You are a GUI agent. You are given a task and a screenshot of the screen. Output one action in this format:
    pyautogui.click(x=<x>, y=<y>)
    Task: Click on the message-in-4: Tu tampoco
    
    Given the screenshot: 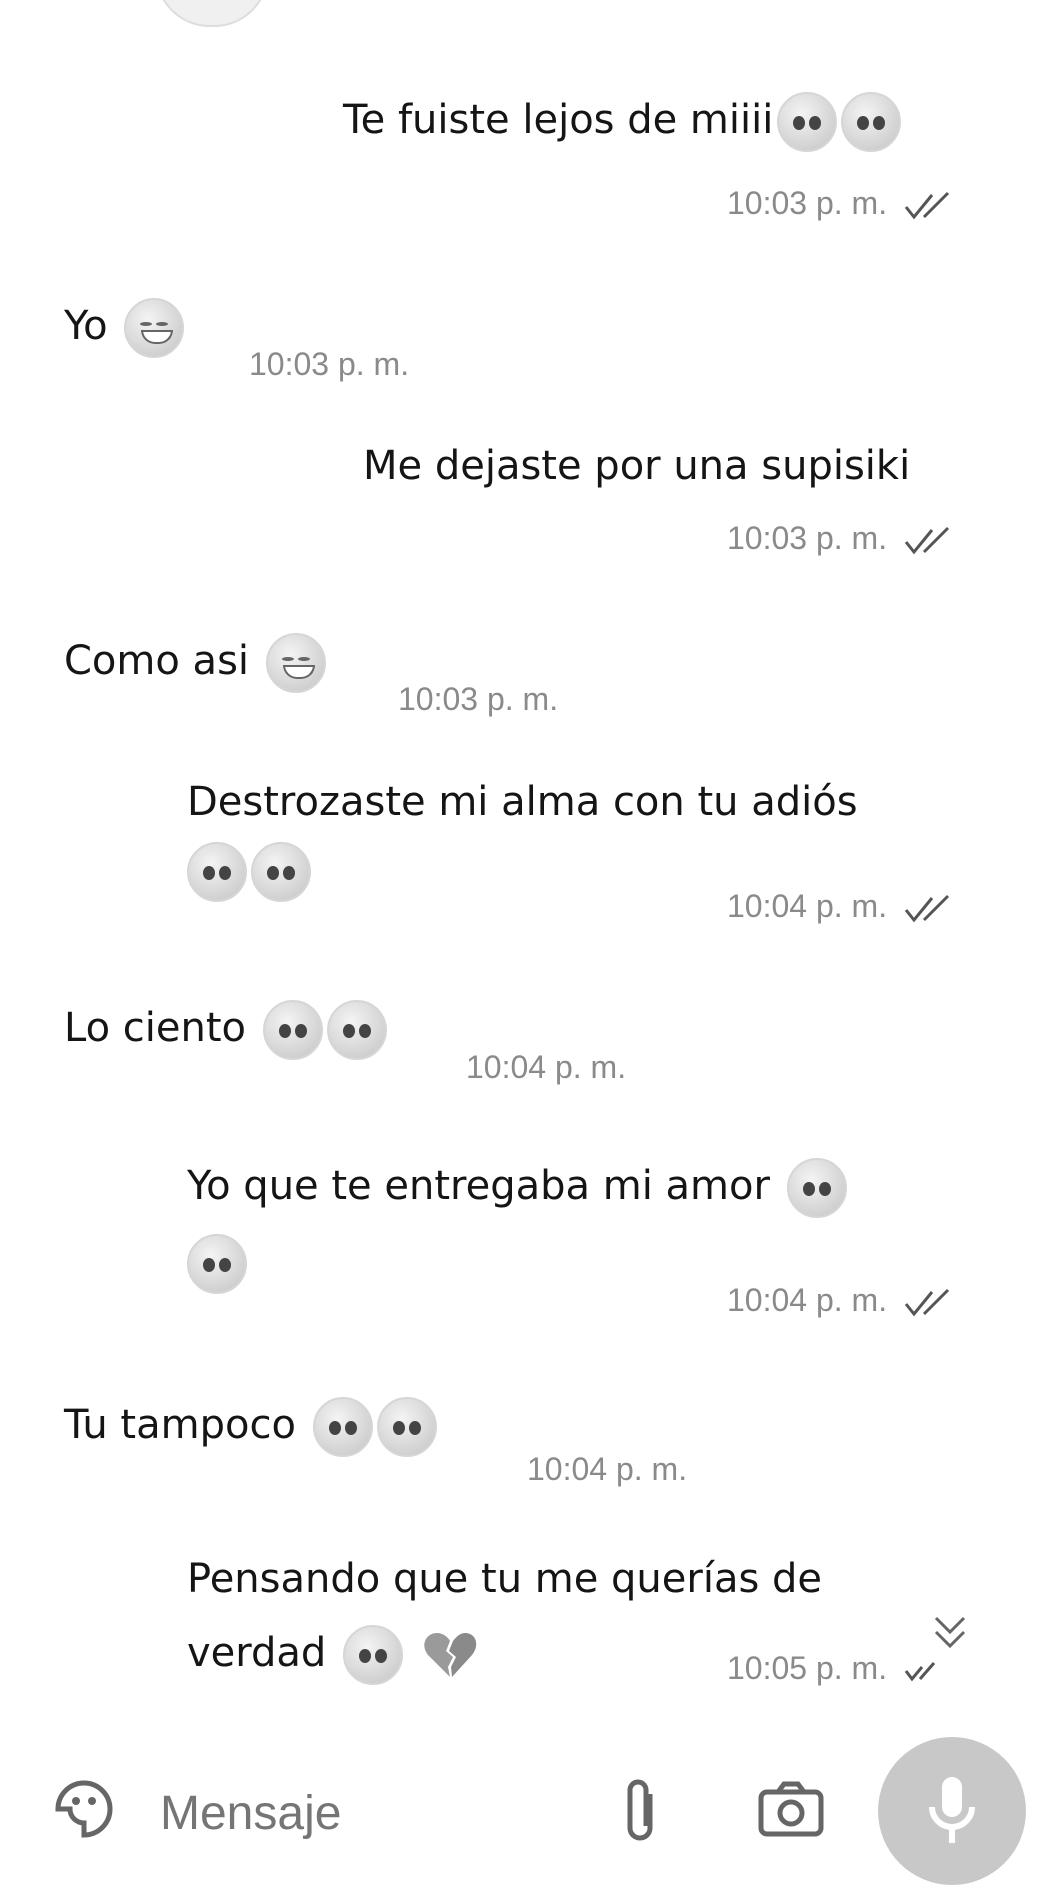 What is the action you would take?
    pyautogui.click(x=250, y=1427)
    